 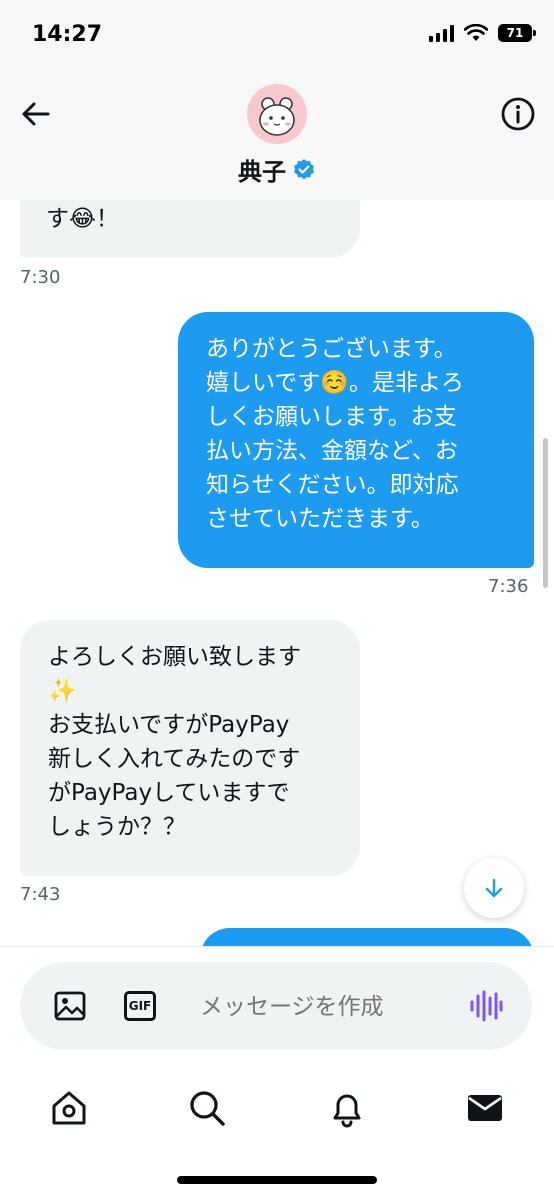 What do you see at coordinates (331, 349) in the screenshot?
I see `message-line: ありがとうございます。` at bounding box center [331, 349].